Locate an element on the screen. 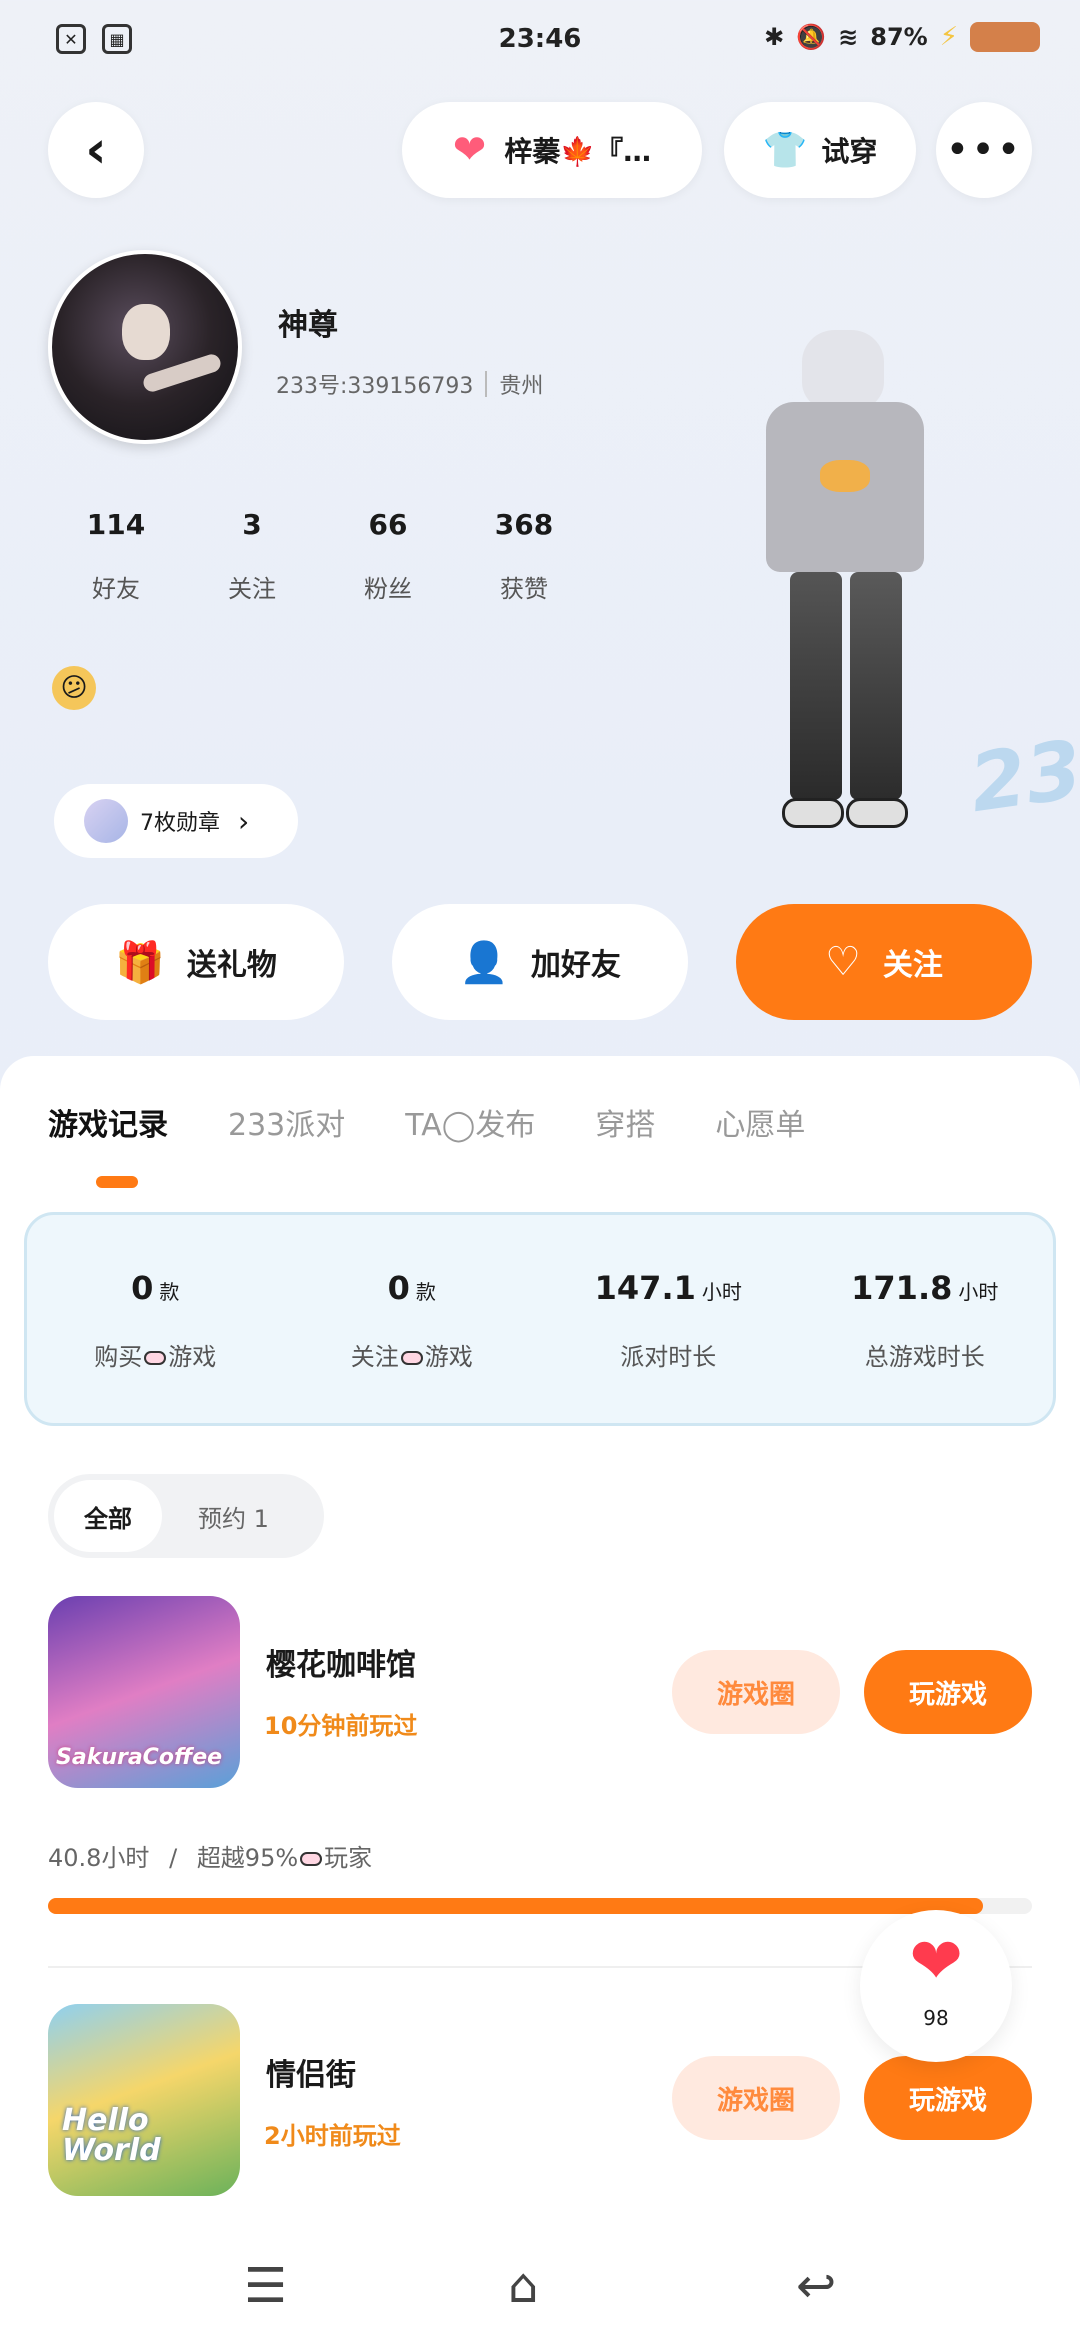 The height and width of the screenshot is (2340, 1080). game-played-time: 10分钟前玩过 is located at coordinates (341, 1726).